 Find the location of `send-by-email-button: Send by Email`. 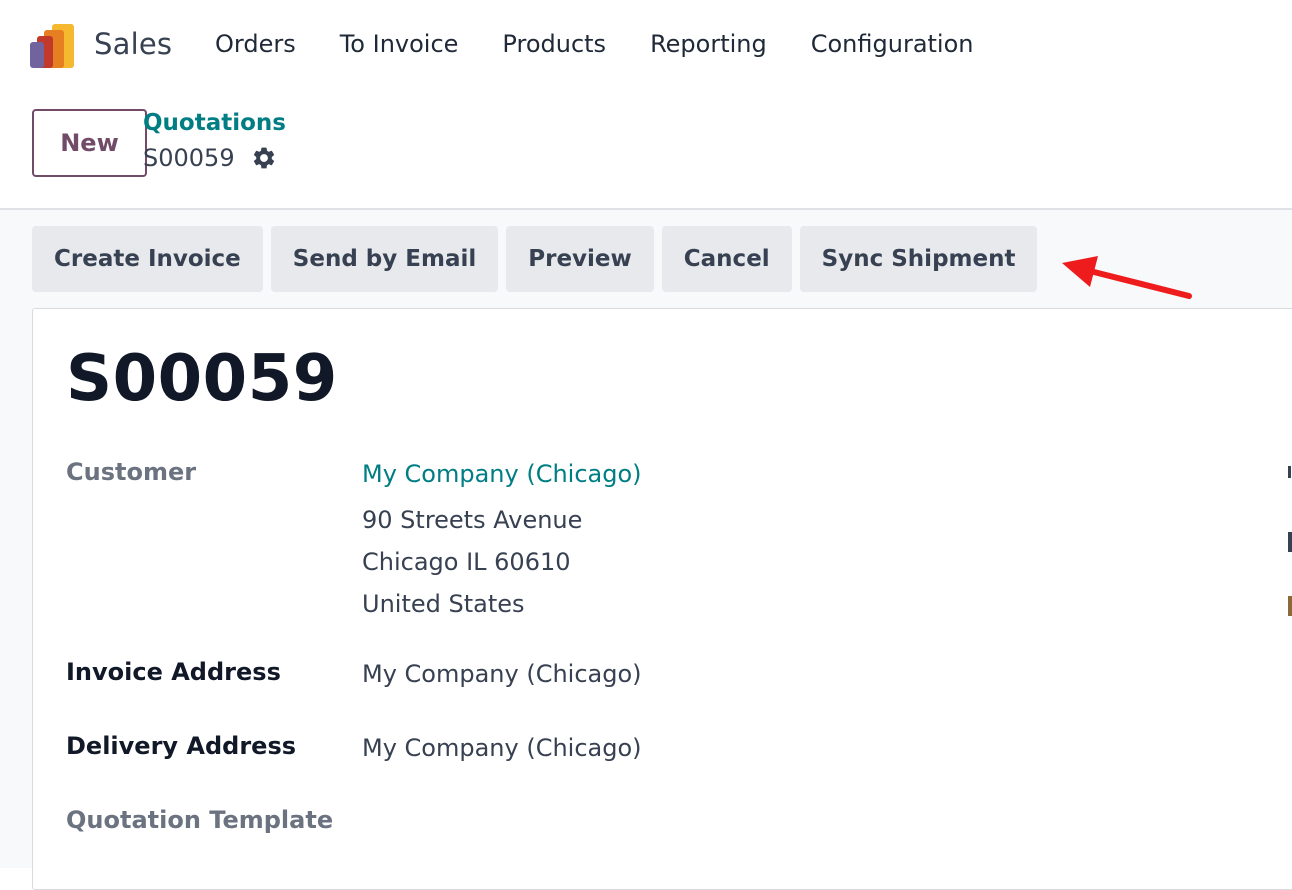

send-by-email-button: Send by Email is located at coordinates (384, 259).